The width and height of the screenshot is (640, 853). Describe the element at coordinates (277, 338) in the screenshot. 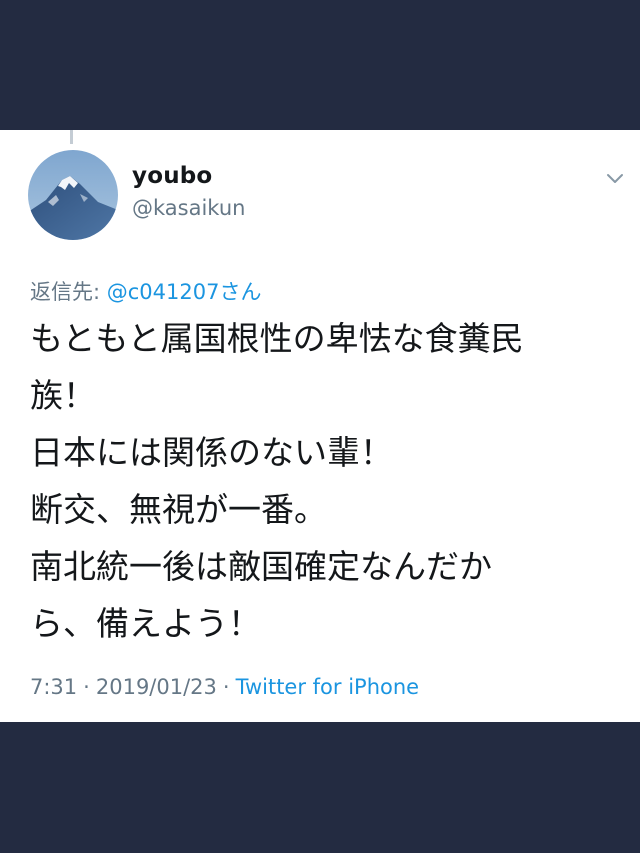

I see `tweet-text-line: もともと属国根性の卑怯な食糞民` at that location.